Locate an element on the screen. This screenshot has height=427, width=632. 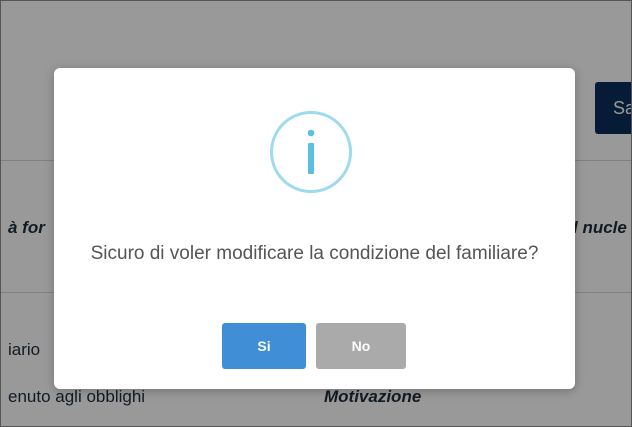
info-icon is located at coordinates (311, 152).